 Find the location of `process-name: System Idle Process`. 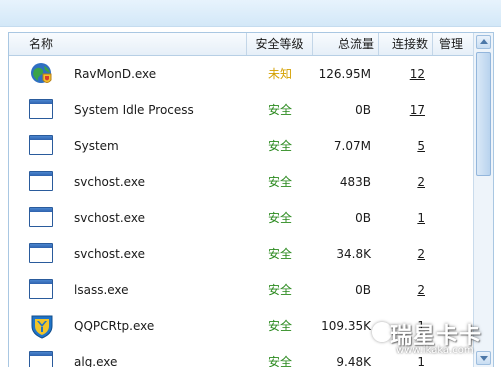

process-name: System Idle Process is located at coordinates (134, 110).